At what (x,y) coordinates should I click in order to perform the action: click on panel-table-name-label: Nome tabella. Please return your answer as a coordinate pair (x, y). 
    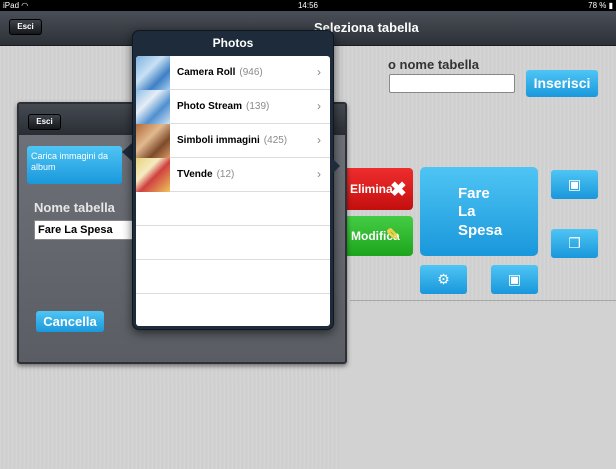
    Looking at the image, I should click on (74, 207).